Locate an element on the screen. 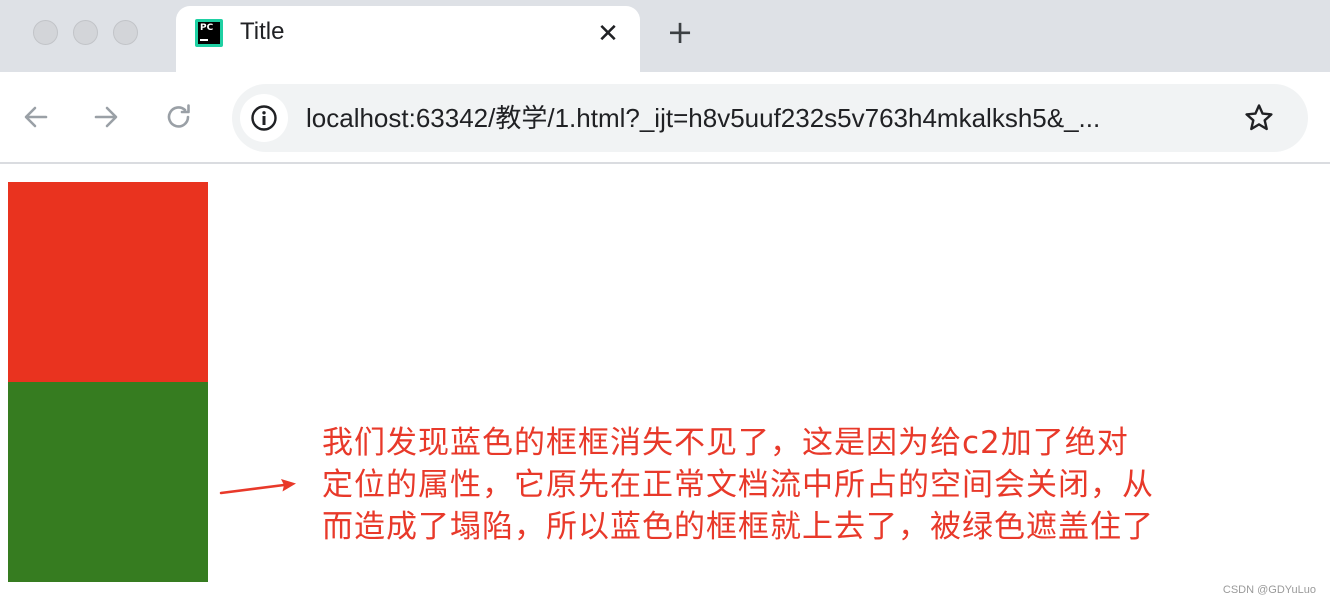 Image resolution: width=1330 pixels, height=604 pixels. info-icon is located at coordinates (264, 118).